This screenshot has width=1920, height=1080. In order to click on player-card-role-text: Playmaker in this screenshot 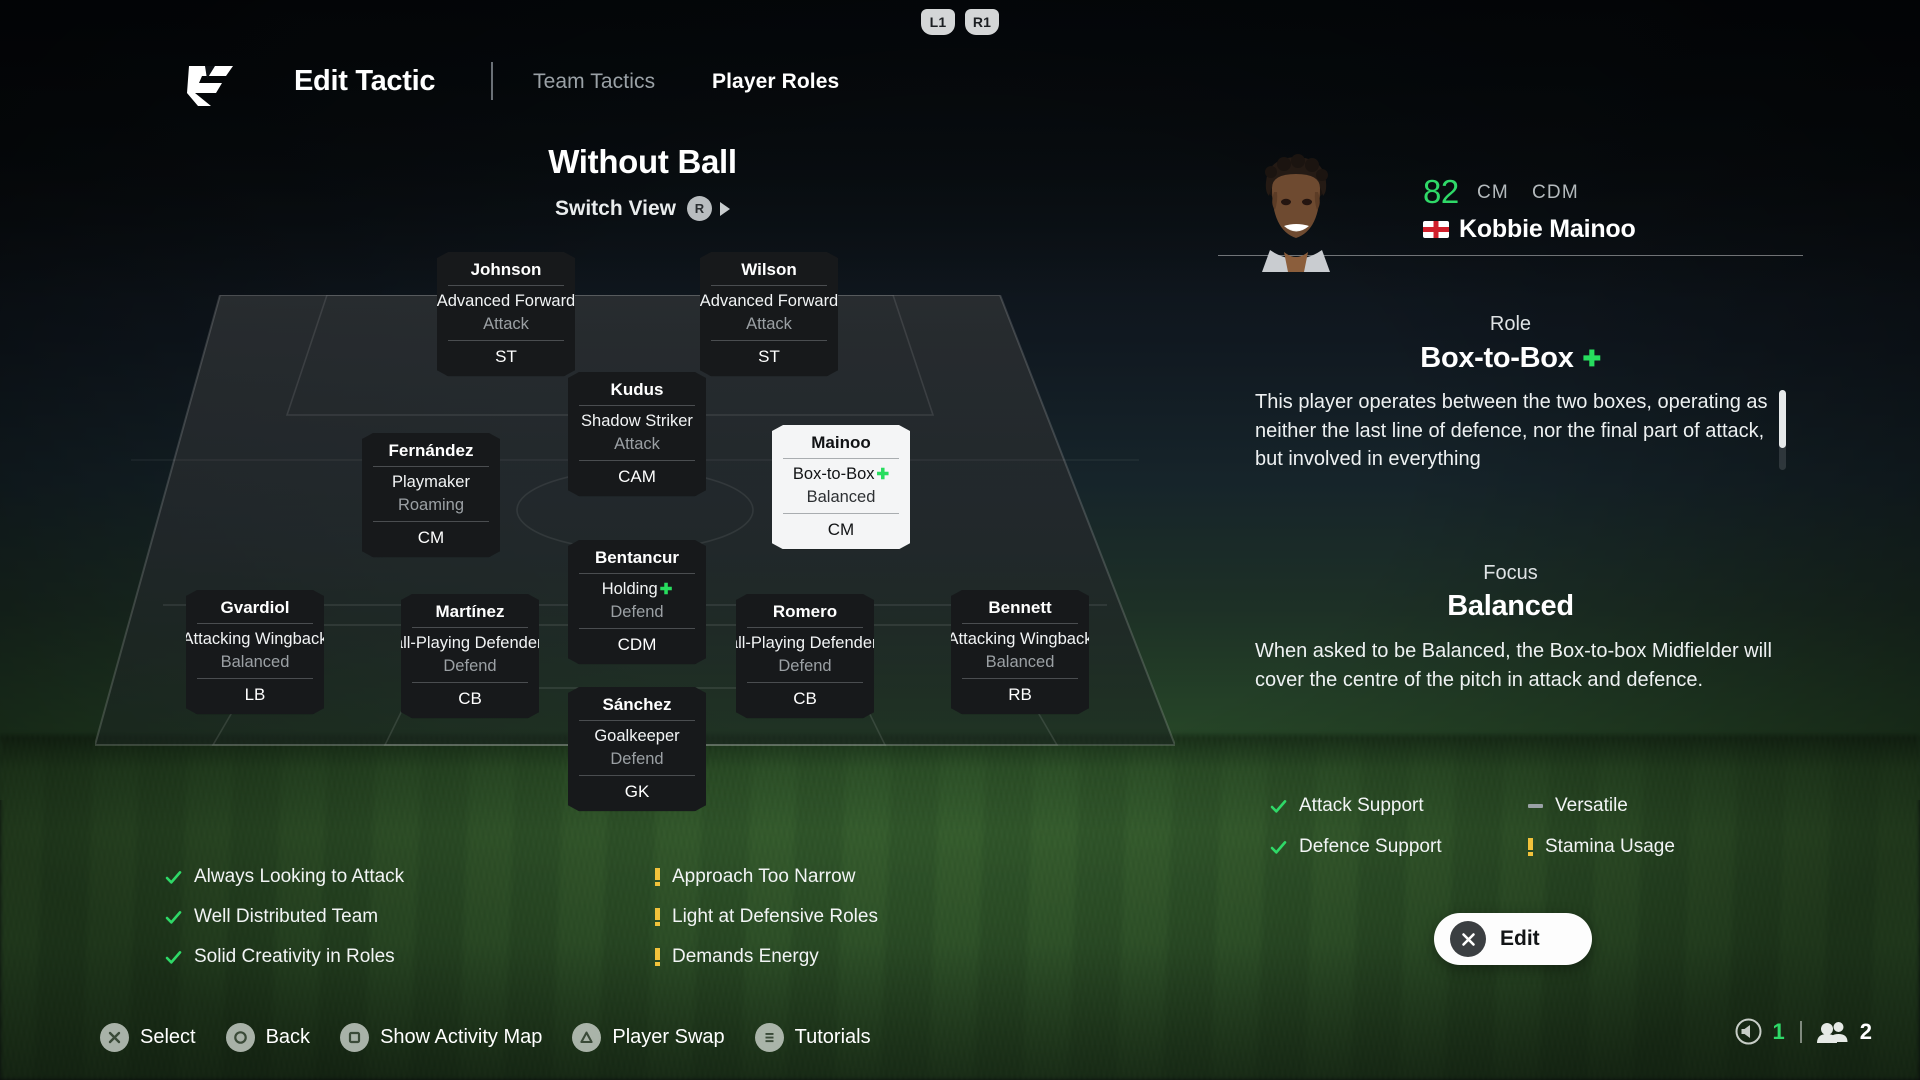, I will do `click(431, 482)`.